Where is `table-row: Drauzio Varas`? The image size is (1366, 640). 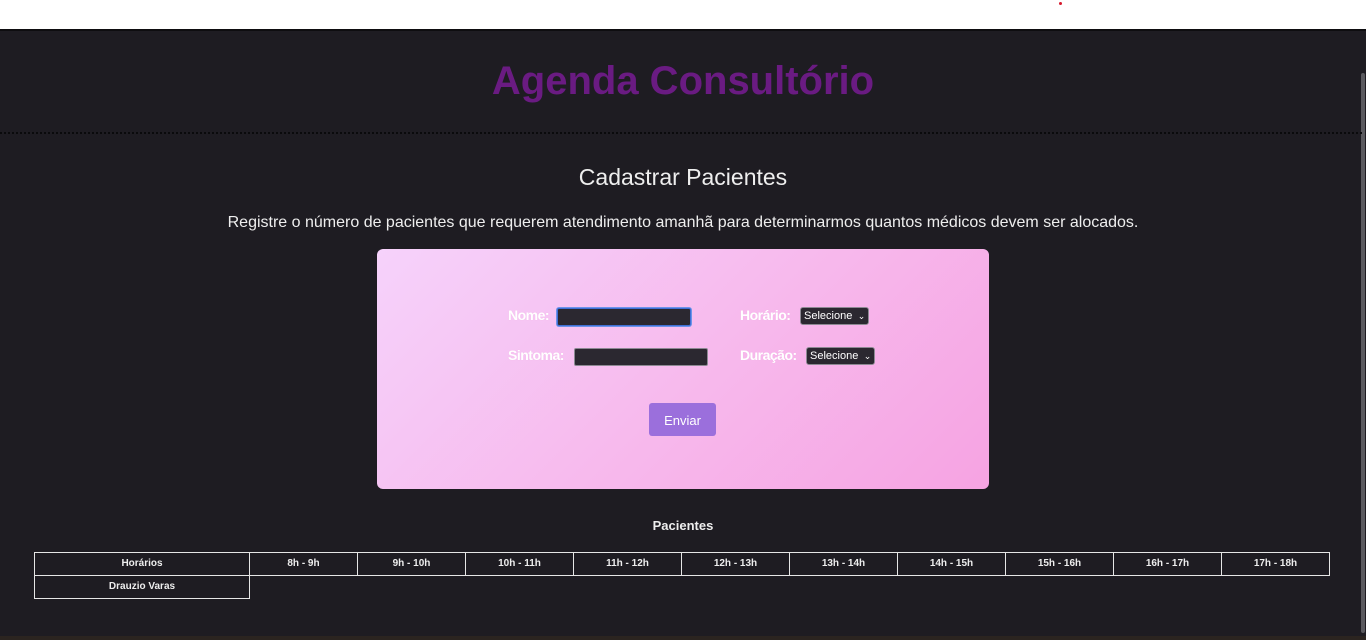 table-row: Drauzio Varas is located at coordinates (682, 587).